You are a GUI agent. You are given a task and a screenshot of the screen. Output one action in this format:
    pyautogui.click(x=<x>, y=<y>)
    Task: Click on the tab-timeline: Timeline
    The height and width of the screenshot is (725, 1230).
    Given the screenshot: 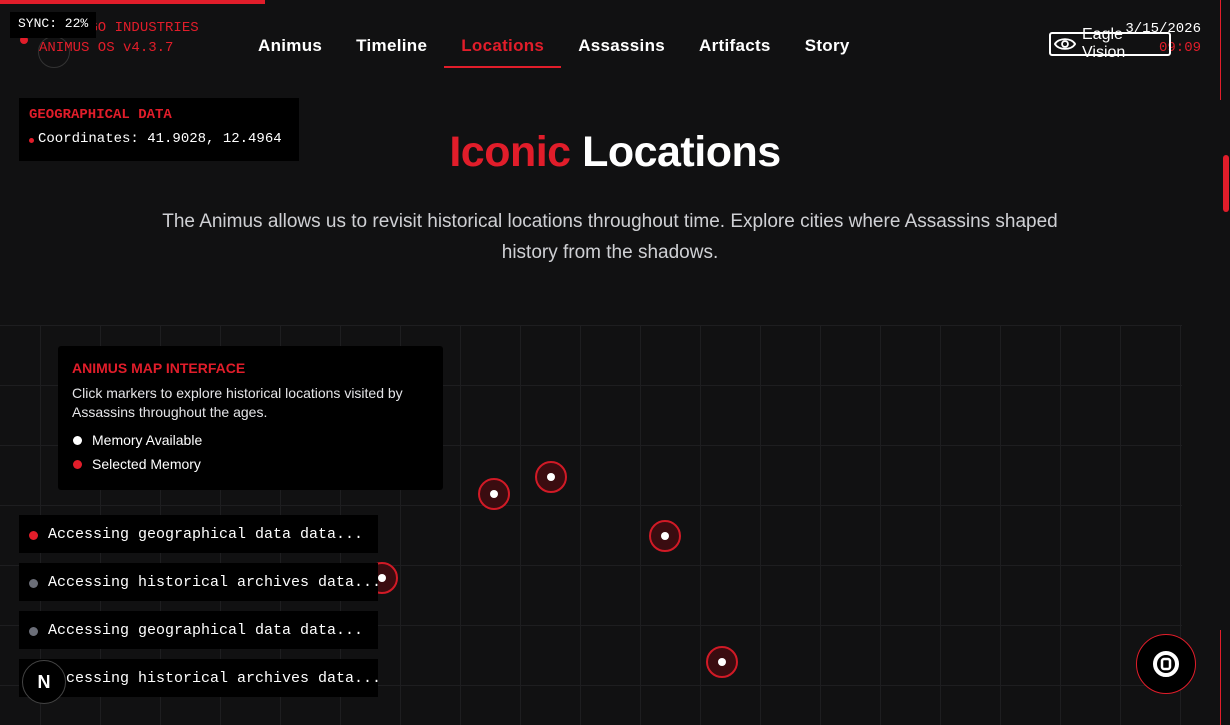 What is the action you would take?
    pyautogui.click(x=391, y=49)
    